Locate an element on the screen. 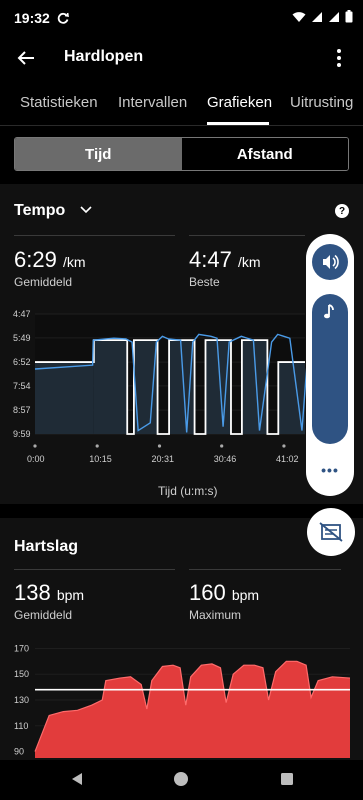 This screenshot has height=800, width=363. hr-max-number: 160 is located at coordinates (207, 592).